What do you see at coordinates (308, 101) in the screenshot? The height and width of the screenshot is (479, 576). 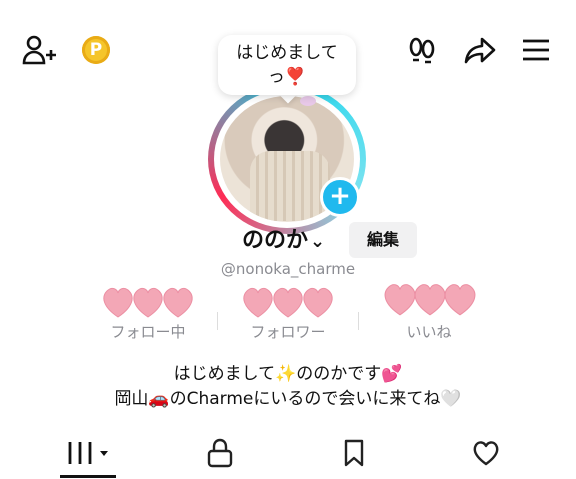 I see `hair-ribbon` at bounding box center [308, 101].